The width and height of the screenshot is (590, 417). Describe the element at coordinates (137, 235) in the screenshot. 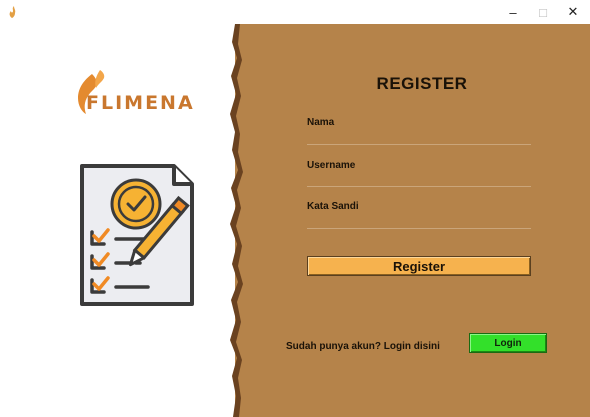

I see `checklist-document-icon` at that location.